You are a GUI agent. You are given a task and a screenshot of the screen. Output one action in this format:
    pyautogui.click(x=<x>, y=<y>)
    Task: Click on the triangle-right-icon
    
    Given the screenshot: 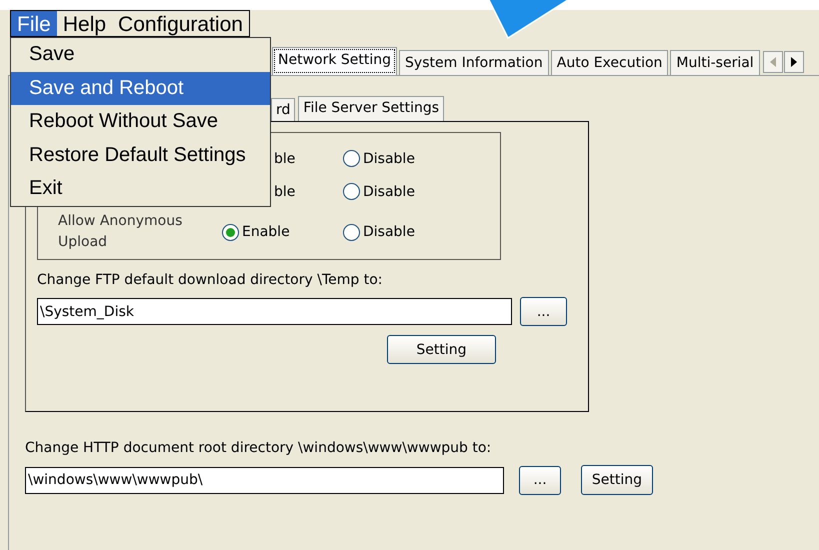 What is the action you would take?
    pyautogui.click(x=793, y=62)
    